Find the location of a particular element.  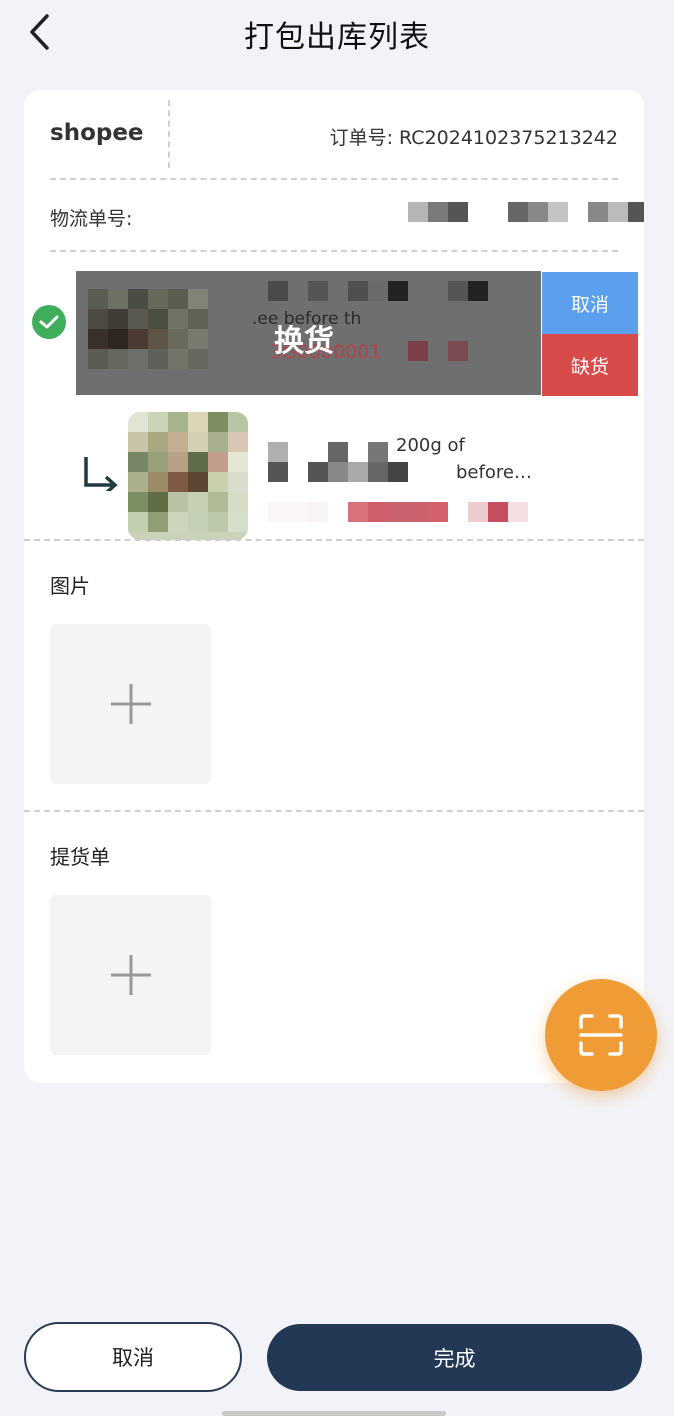

image-upload-button is located at coordinates (130, 704).